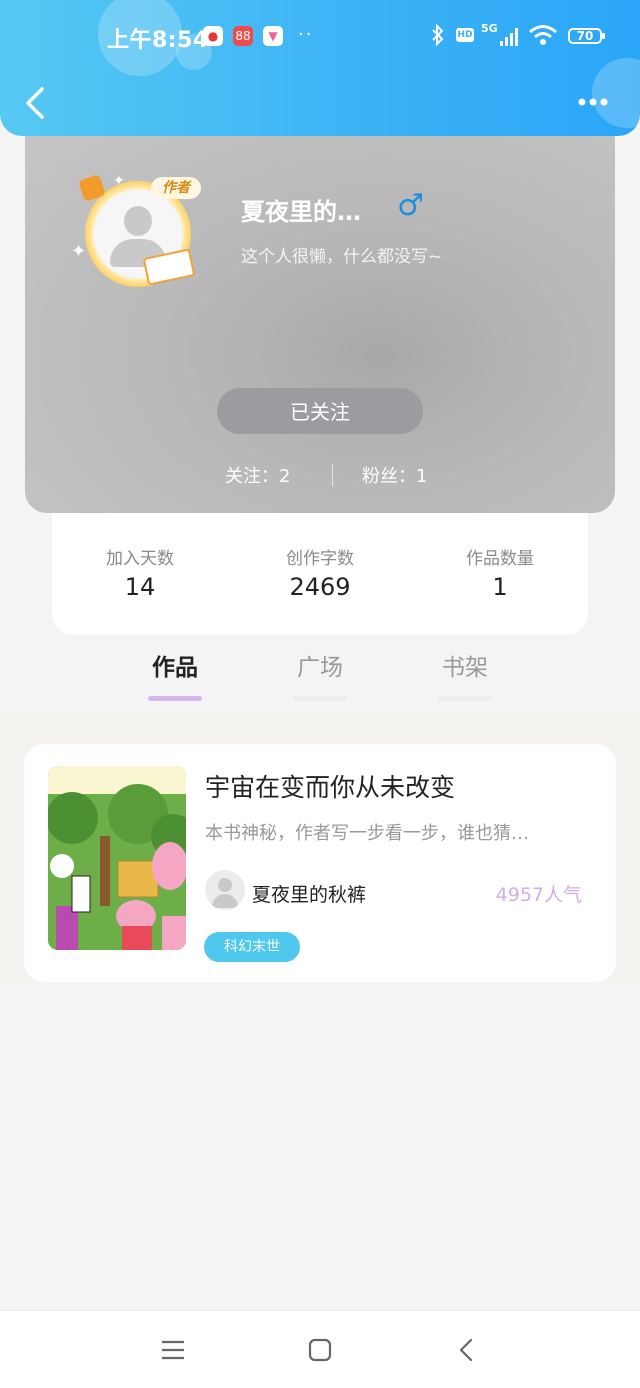  What do you see at coordinates (306, 34) in the screenshot?
I see `more-notifications-icon: ··` at bounding box center [306, 34].